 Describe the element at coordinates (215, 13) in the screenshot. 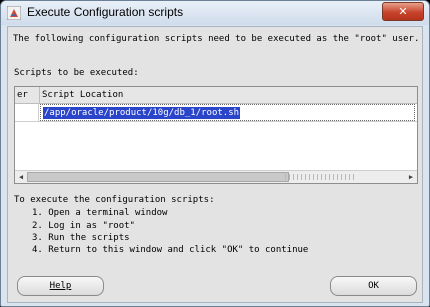

I see `title-bar: Execute Configuration scripts ✕` at that location.